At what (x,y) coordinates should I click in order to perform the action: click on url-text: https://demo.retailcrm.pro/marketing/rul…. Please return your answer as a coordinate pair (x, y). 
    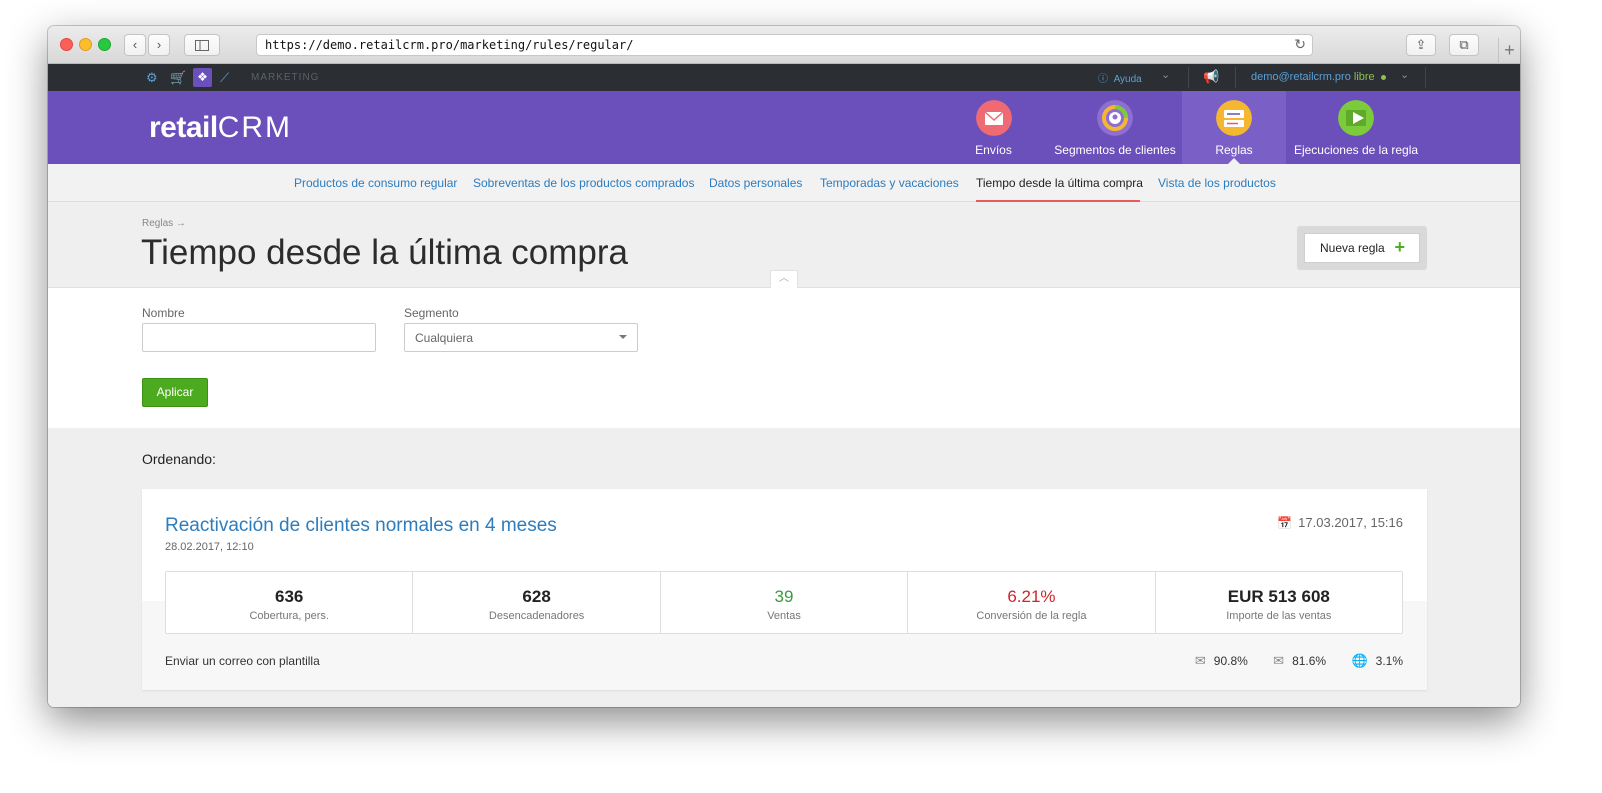
    Looking at the image, I should click on (449, 45).